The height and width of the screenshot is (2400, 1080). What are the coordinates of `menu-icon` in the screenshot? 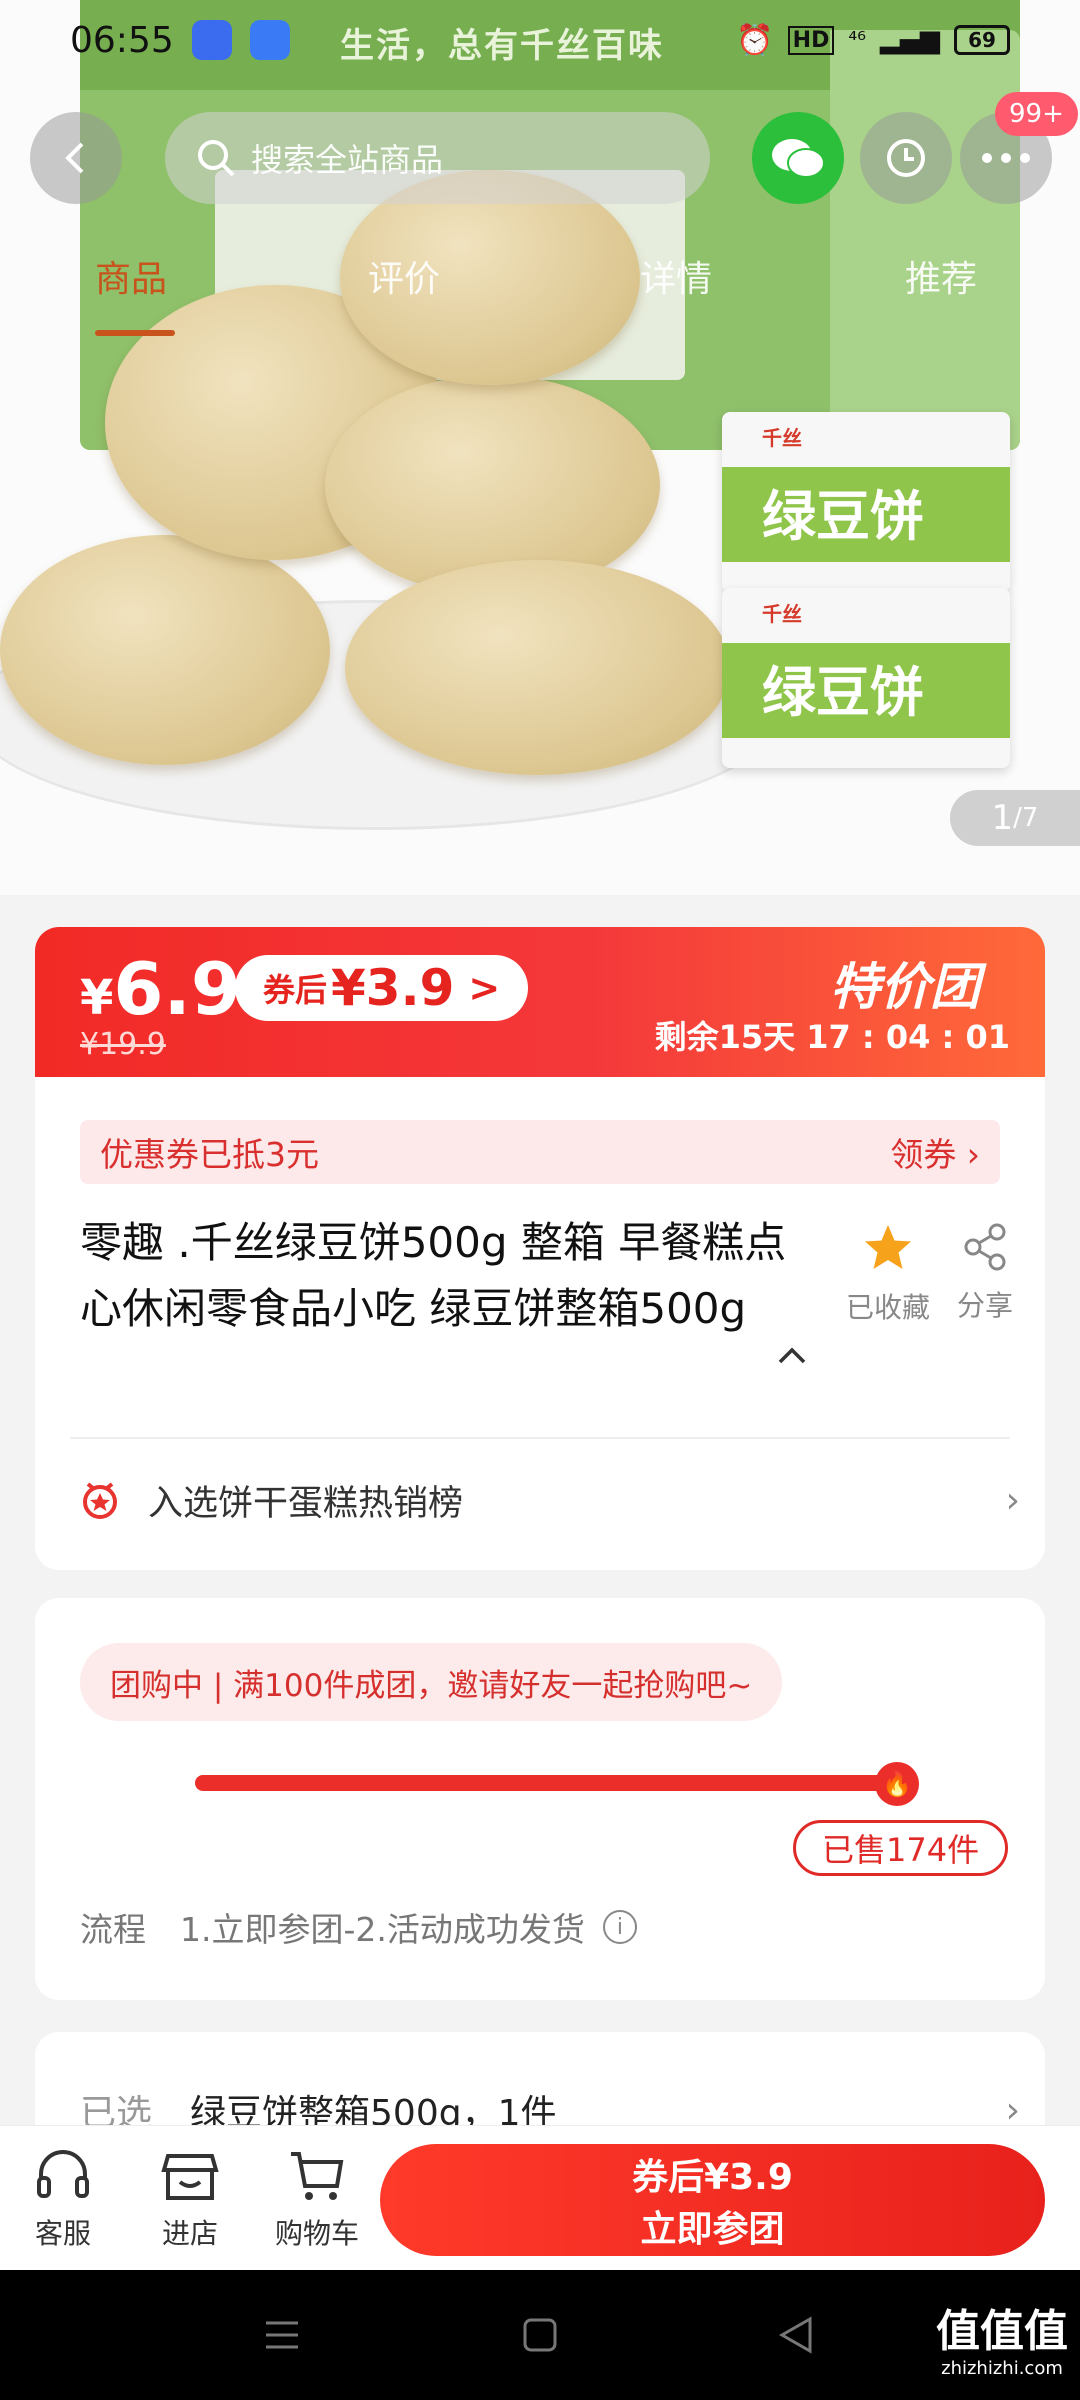 It's located at (282, 2335).